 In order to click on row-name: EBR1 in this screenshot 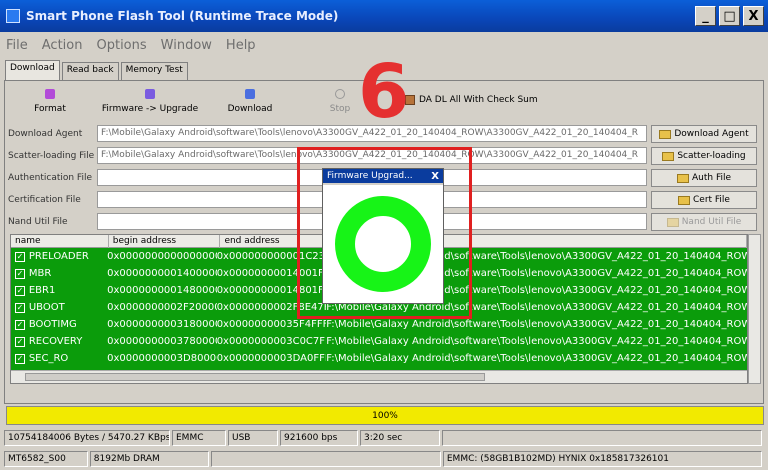, I will do `click(42, 290)`.